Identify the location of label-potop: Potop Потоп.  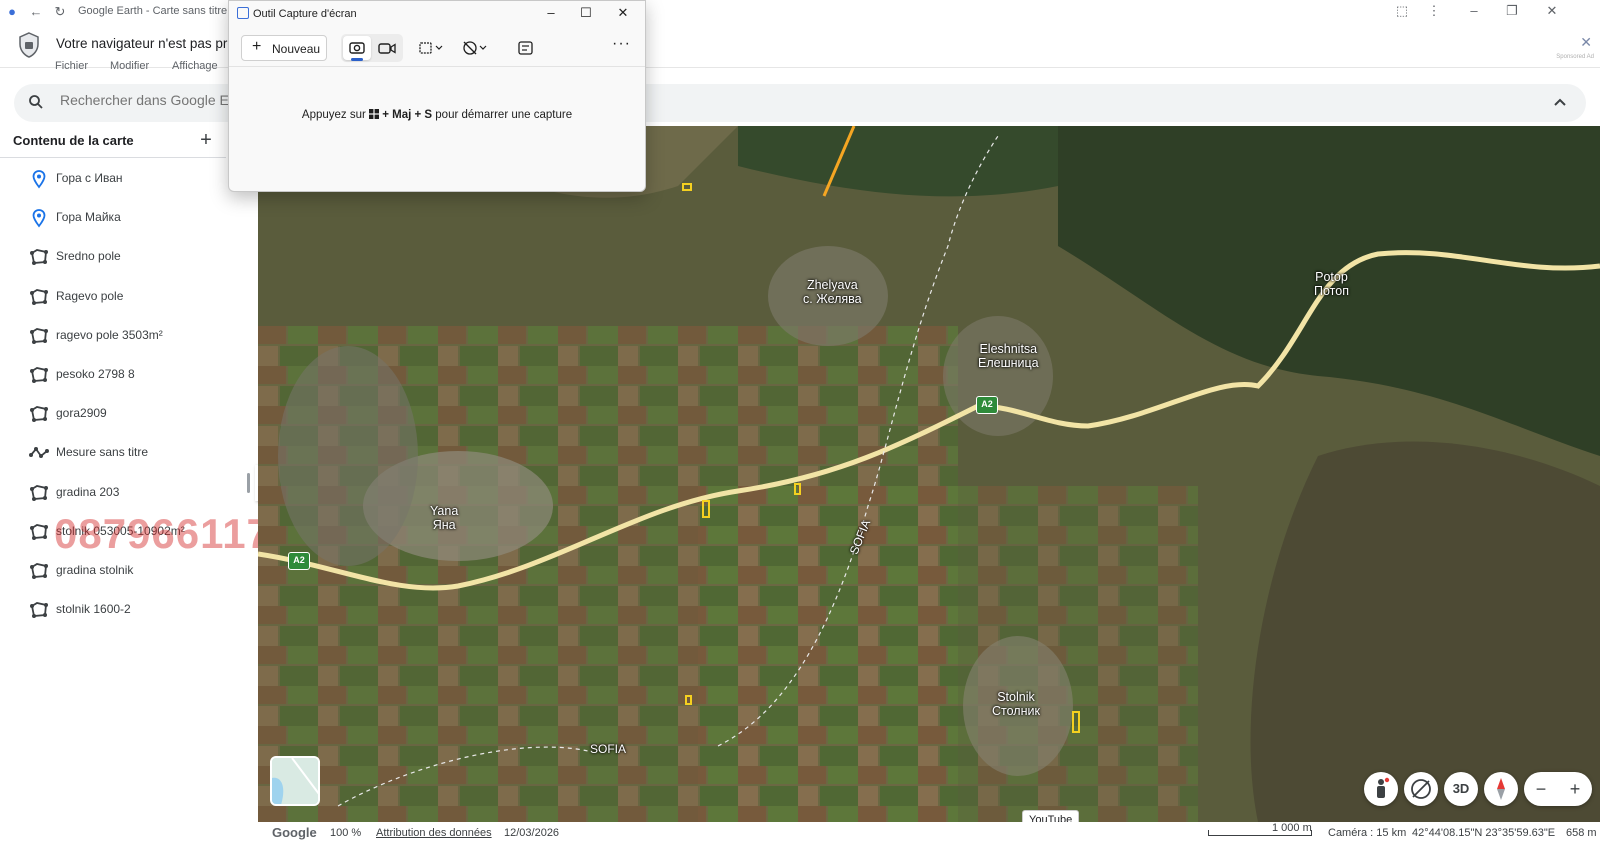
(1331, 284).